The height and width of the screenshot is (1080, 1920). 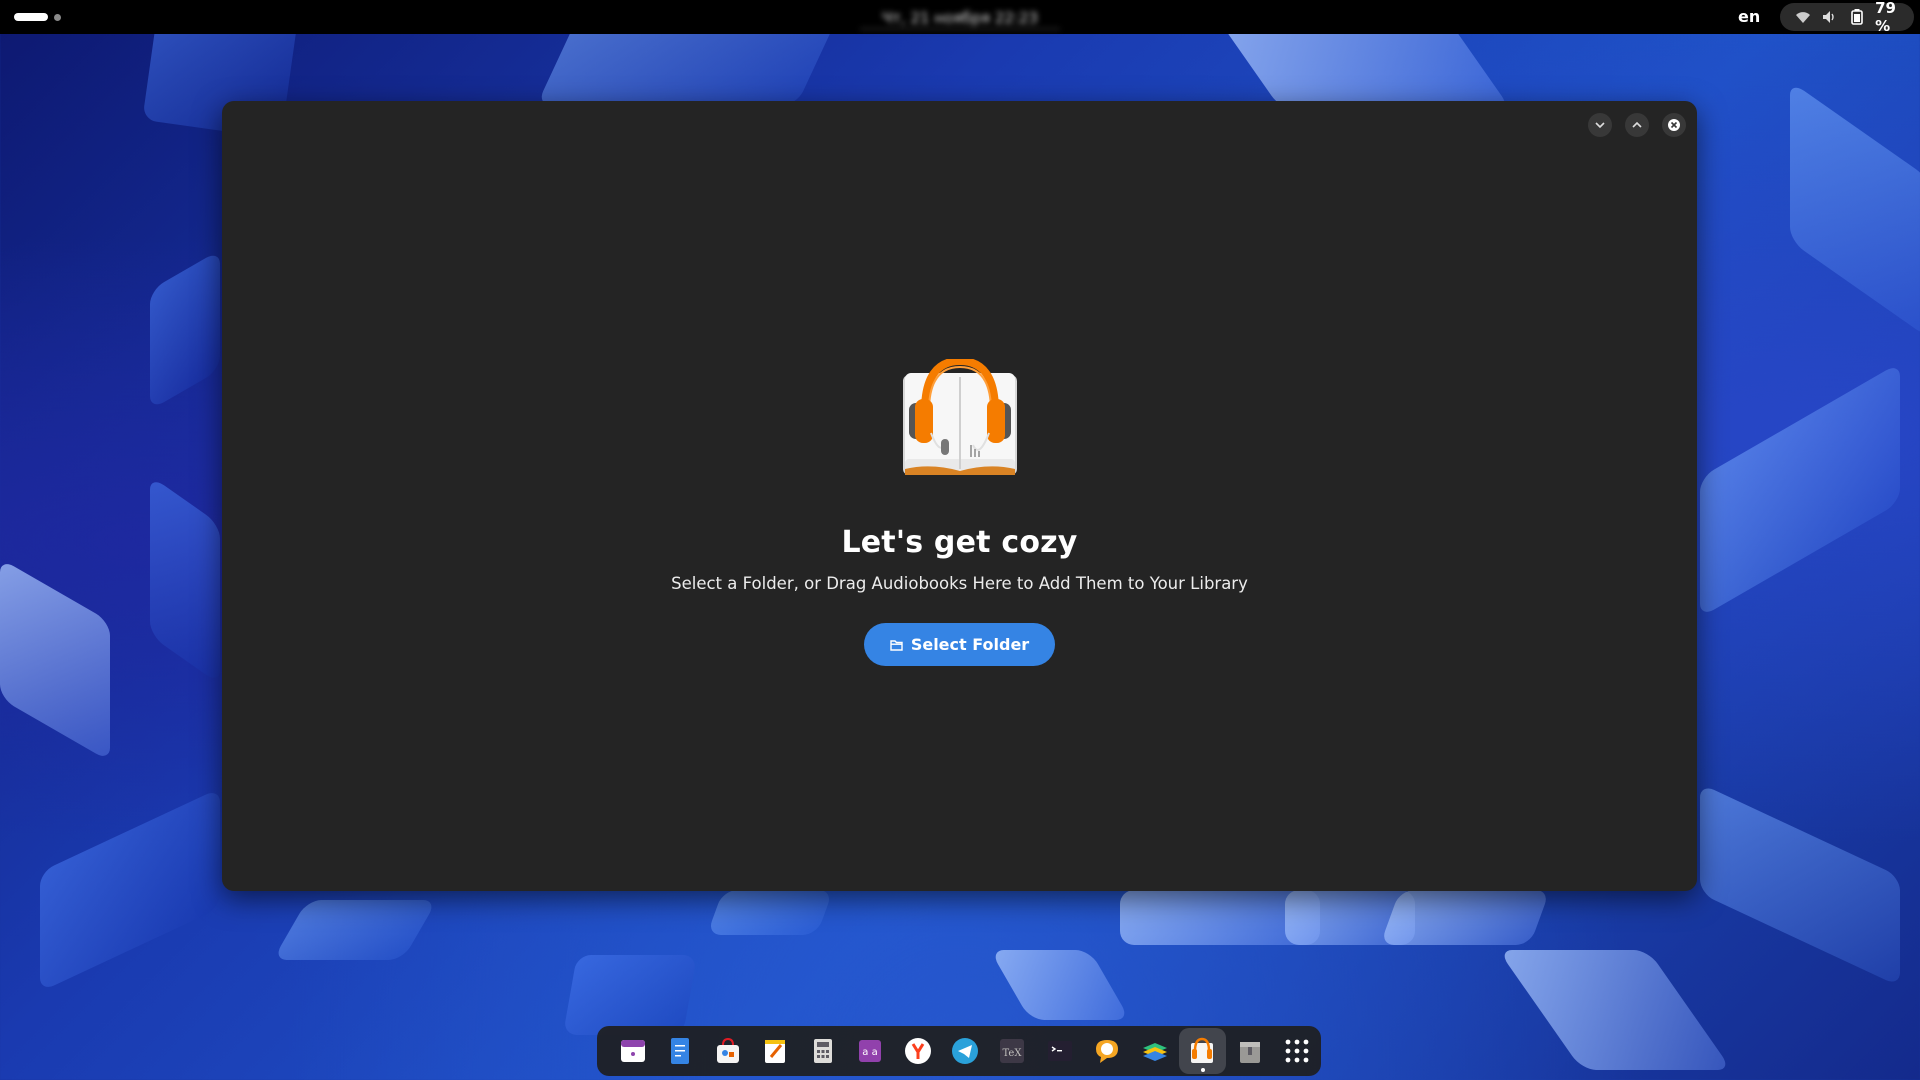 I want to click on dock-tex: TeX, so click(x=1012, y=1051).